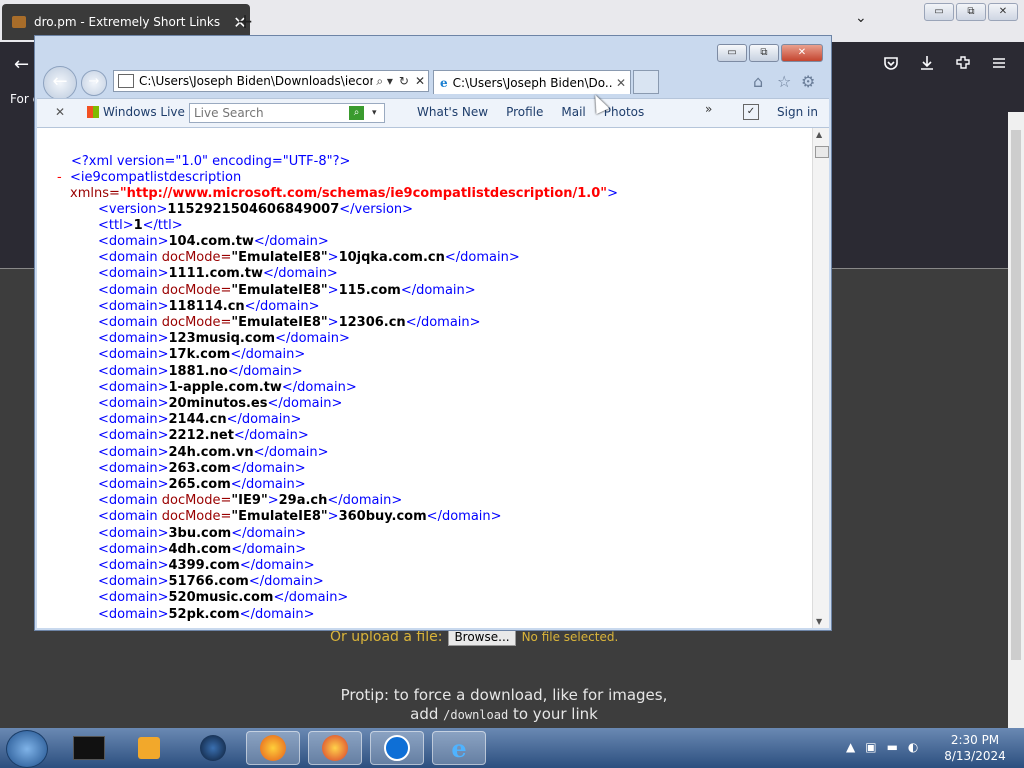  What do you see at coordinates (420, 81) in the screenshot?
I see `stop-icon: ✕` at bounding box center [420, 81].